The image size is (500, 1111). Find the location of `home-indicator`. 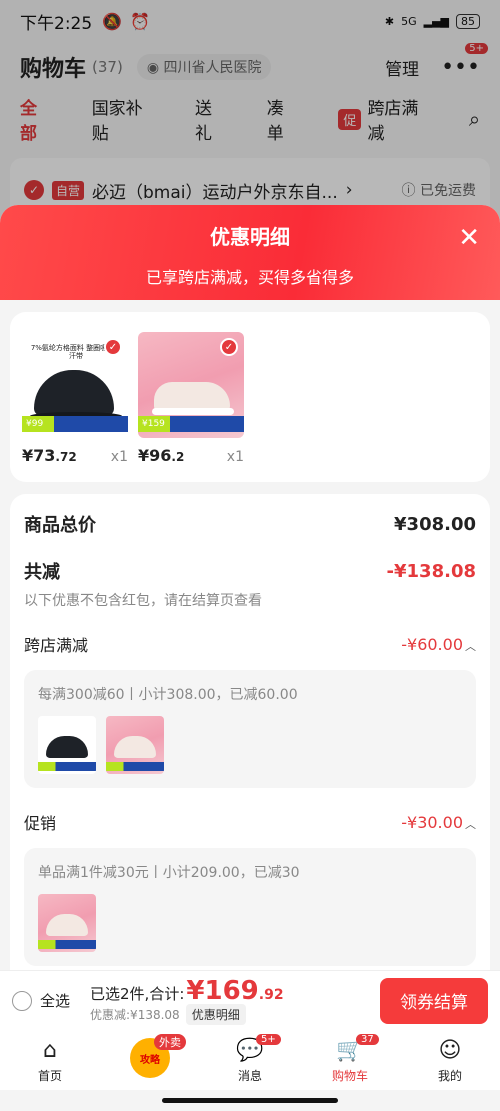

home-indicator is located at coordinates (250, 1100).